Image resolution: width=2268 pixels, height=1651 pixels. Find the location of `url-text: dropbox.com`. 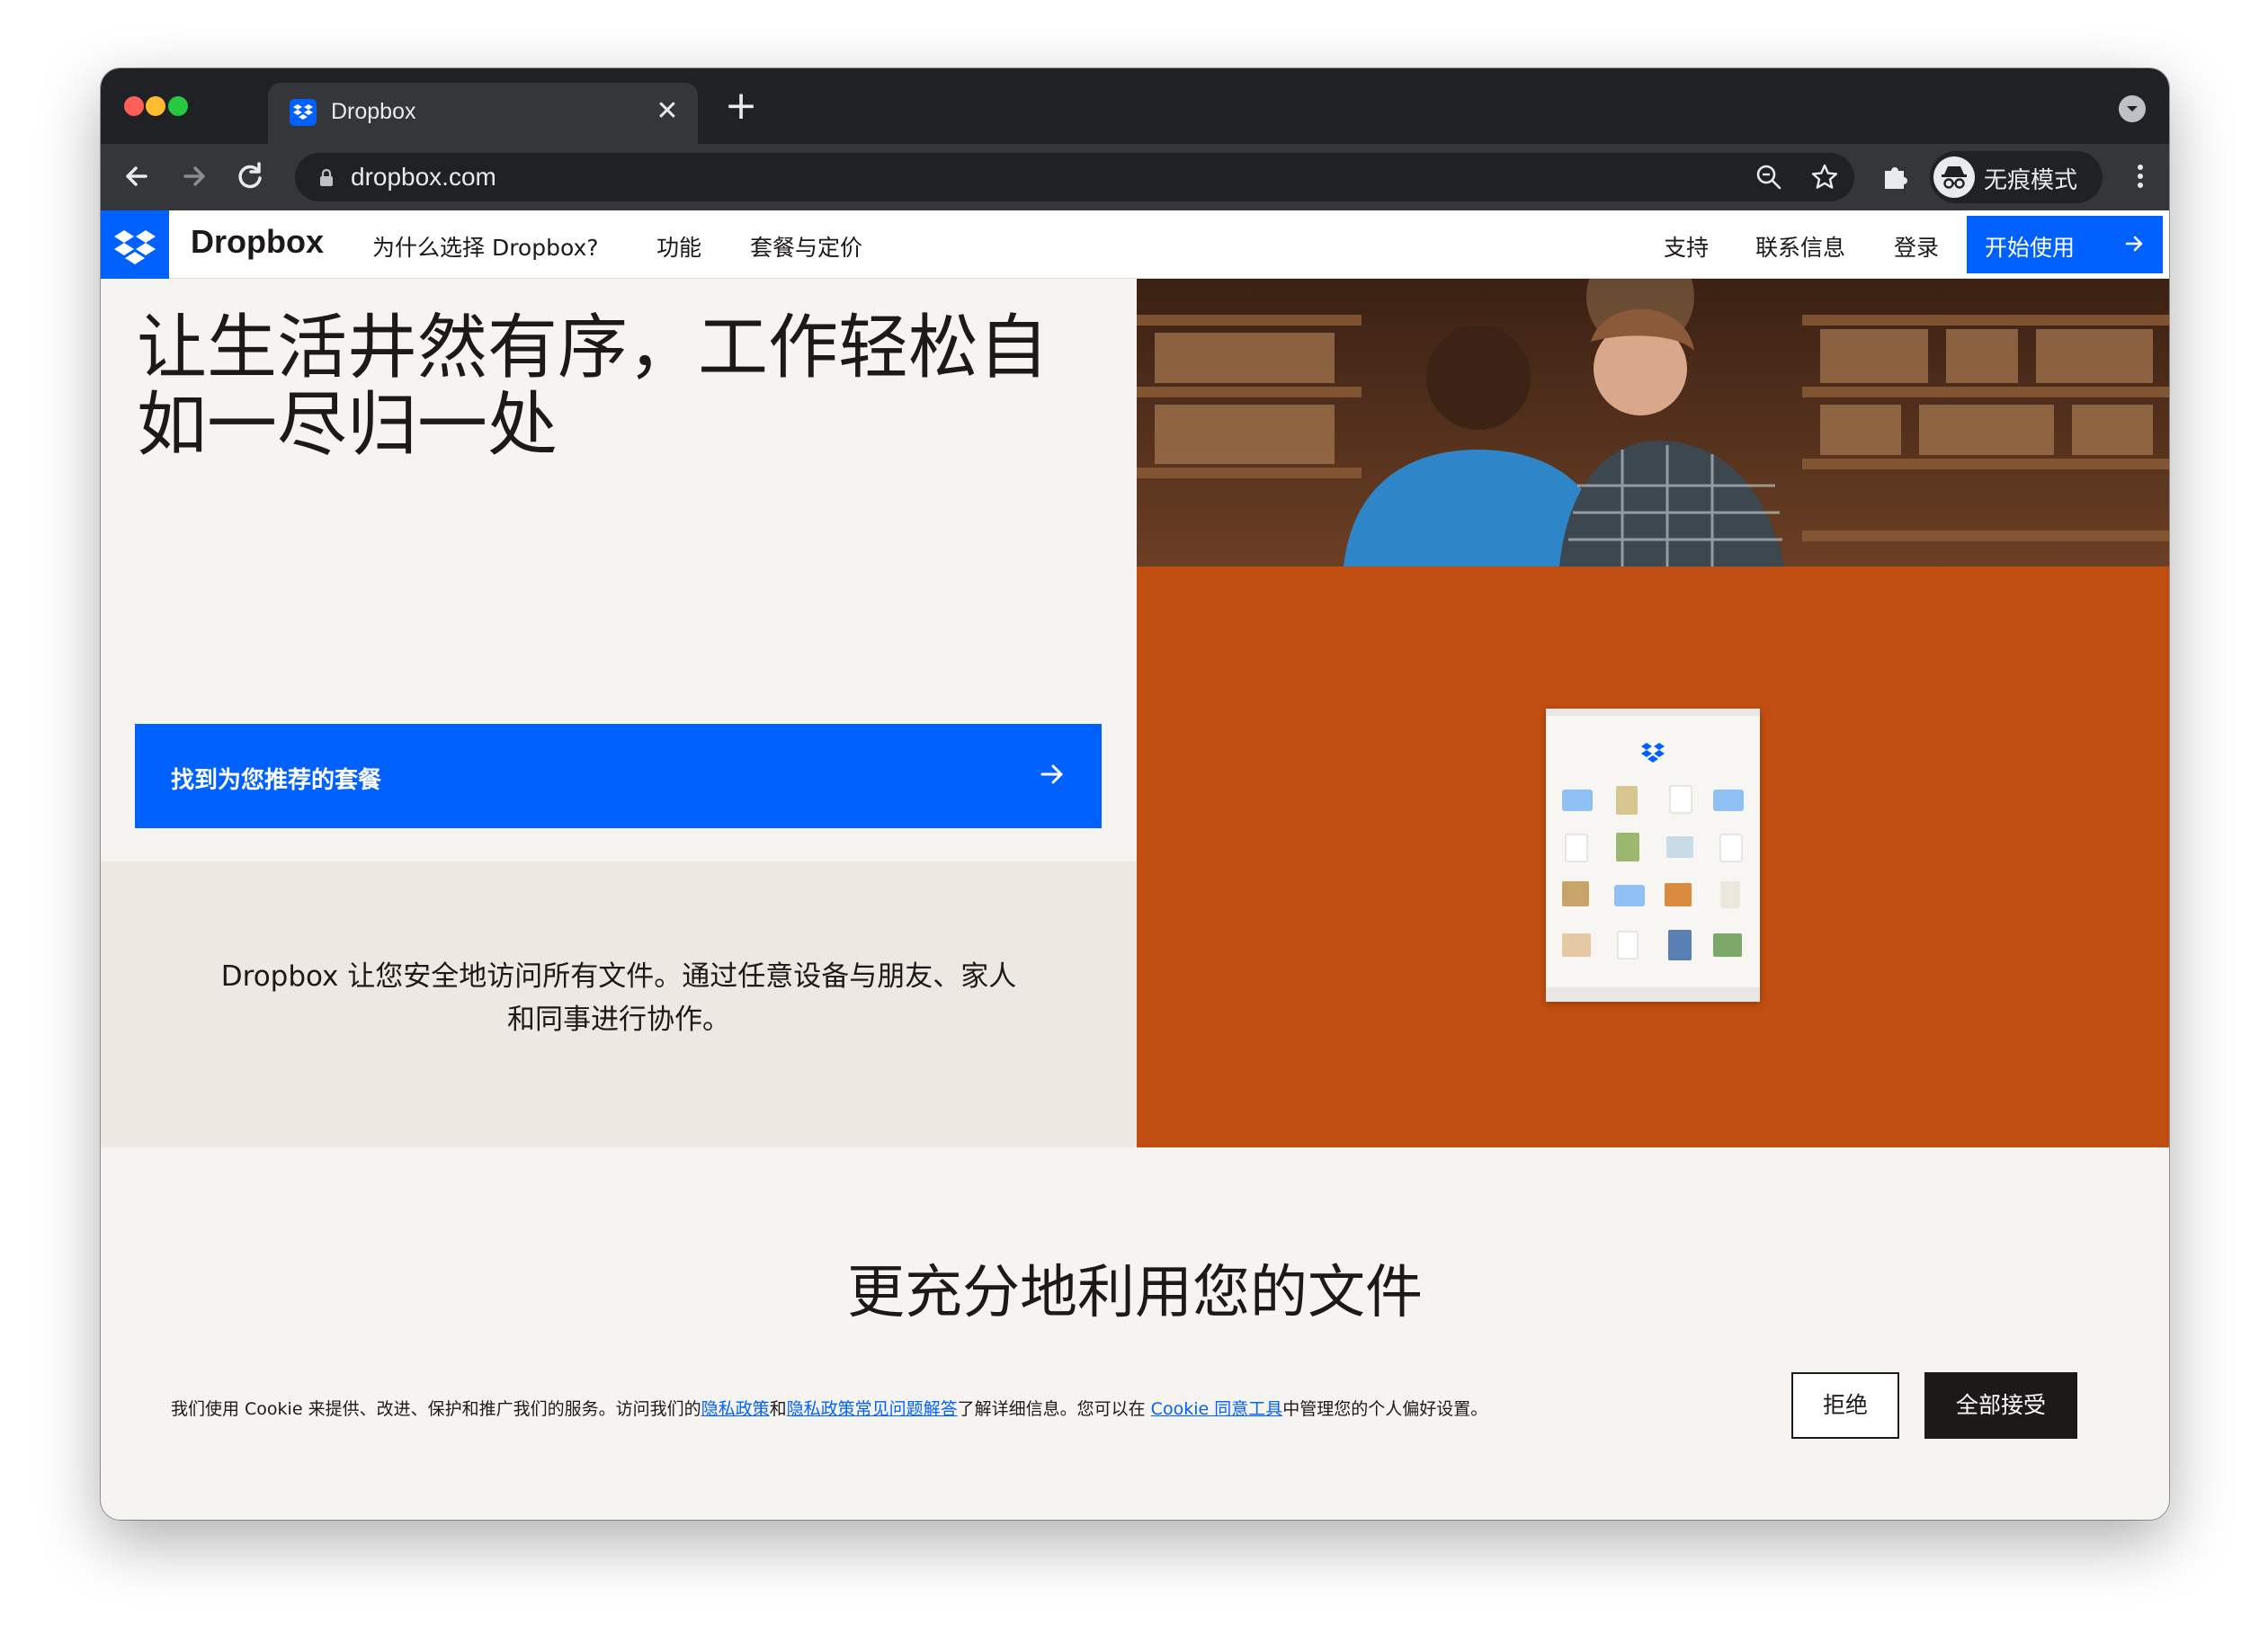

url-text: dropbox.com is located at coordinates (424, 177).